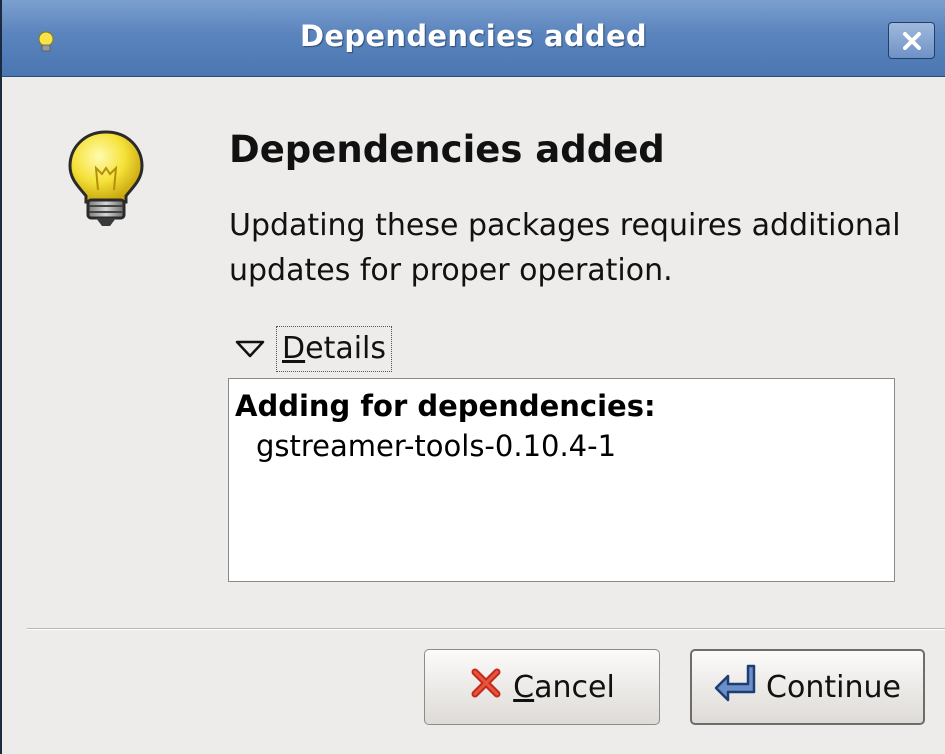  What do you see at coordinates (106, 179) in the screenshot?
I see `lightbulb-icon` at bounding box center [106, 179].